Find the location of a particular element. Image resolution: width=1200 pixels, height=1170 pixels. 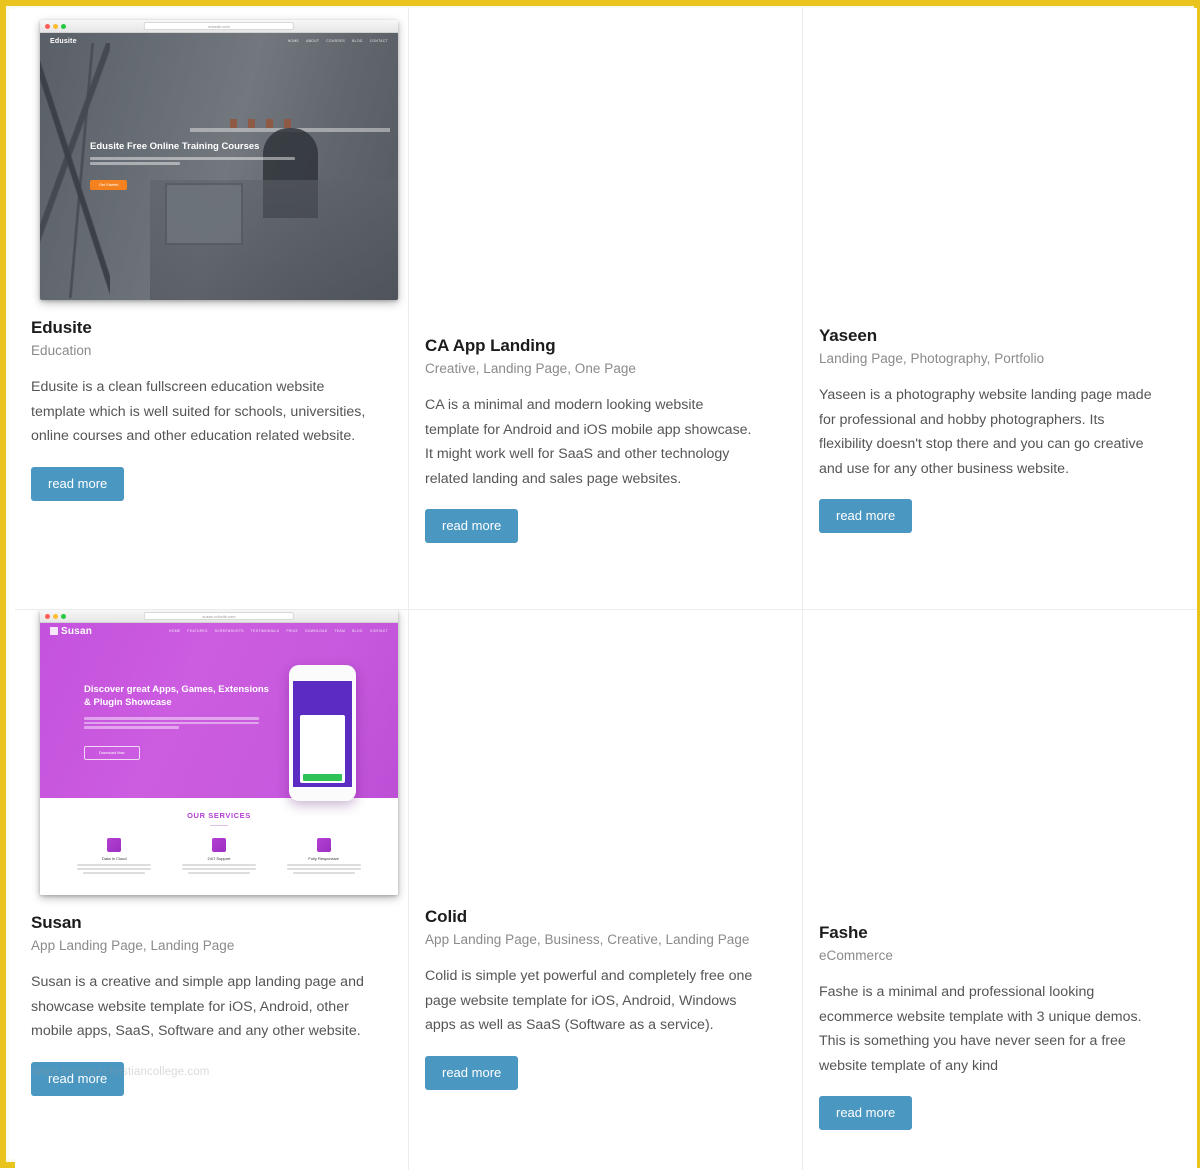

card-categories: App Landing Page, Landing Page is located at coordinates (211, 945).